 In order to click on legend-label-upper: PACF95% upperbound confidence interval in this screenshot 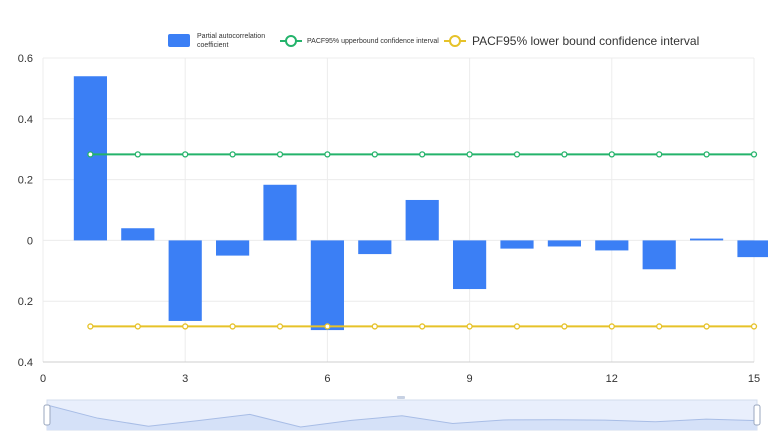, I will do `click(373, 41)`.